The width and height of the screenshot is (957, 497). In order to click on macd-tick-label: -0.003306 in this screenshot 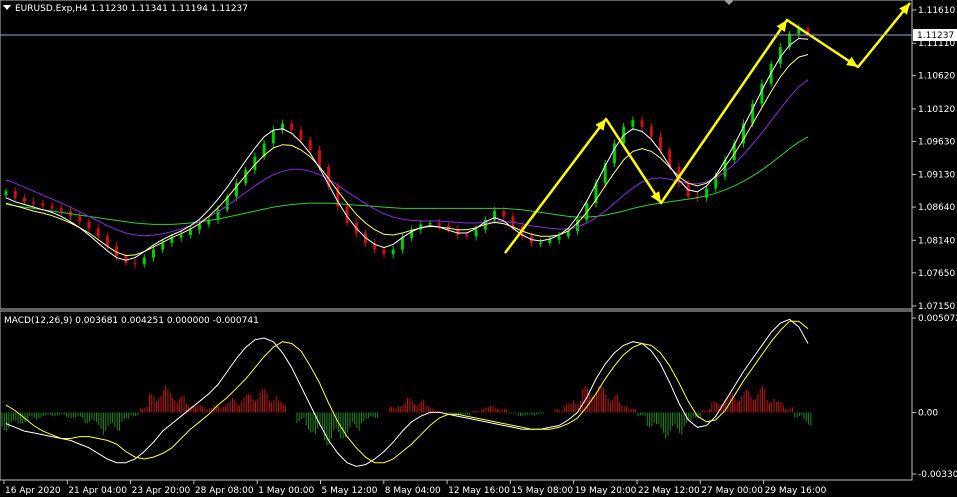, I will do `click(937, 475)`.